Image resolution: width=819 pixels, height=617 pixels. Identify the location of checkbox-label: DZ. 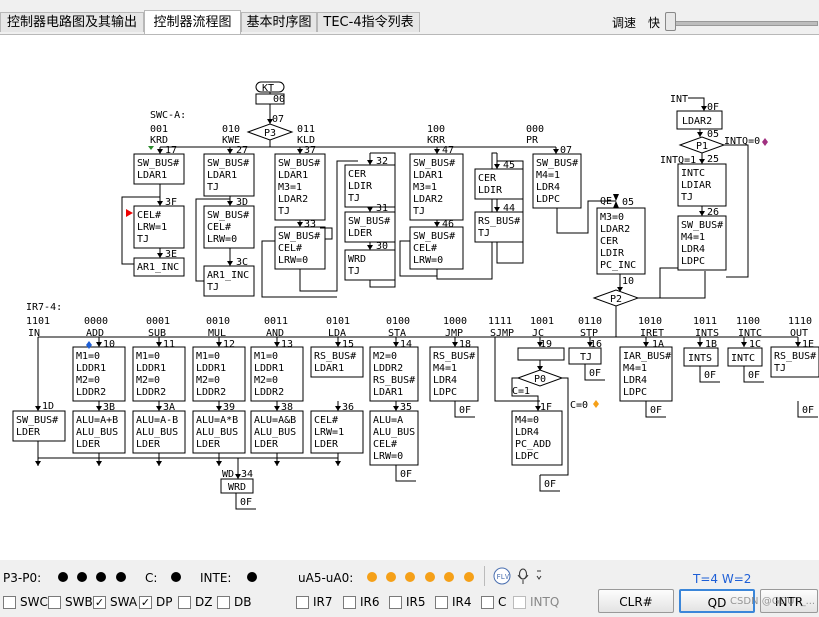
(204, 602).